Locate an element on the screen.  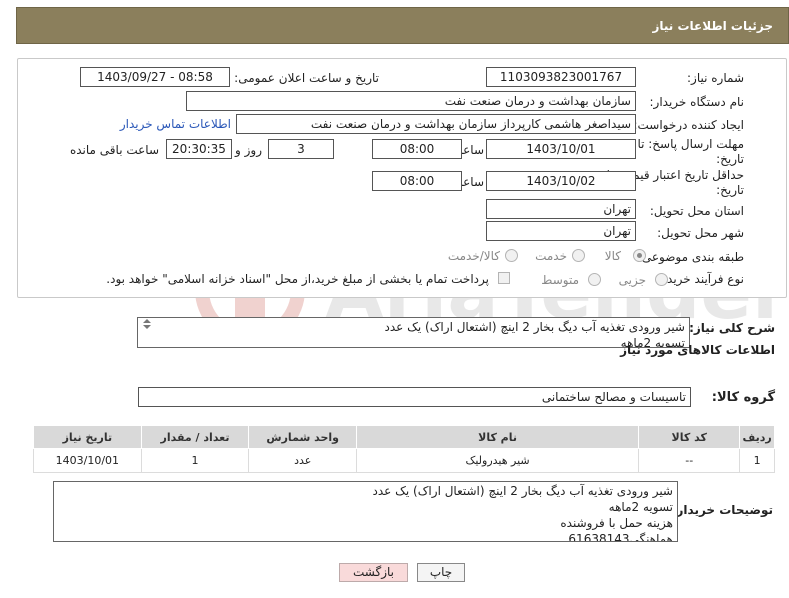
col-header-quantity: تعداد / مقدار is located at coordinates (195, 437).